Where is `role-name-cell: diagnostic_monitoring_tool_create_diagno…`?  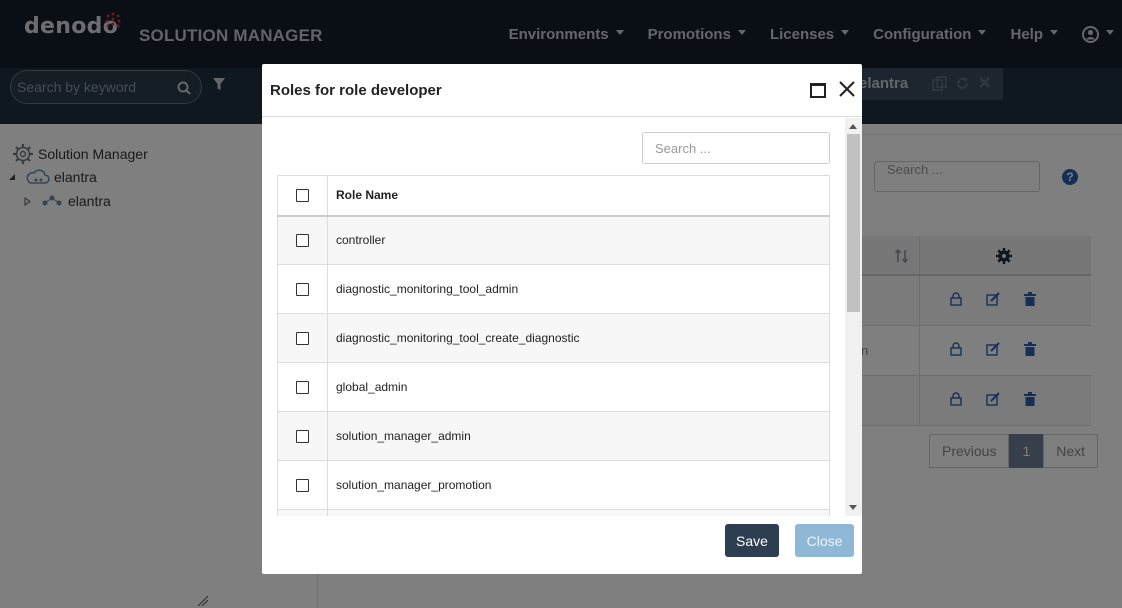
role-name-cell: diagnostic_monitoring_tool_create_diagno… is located at coordinates (578, 338).